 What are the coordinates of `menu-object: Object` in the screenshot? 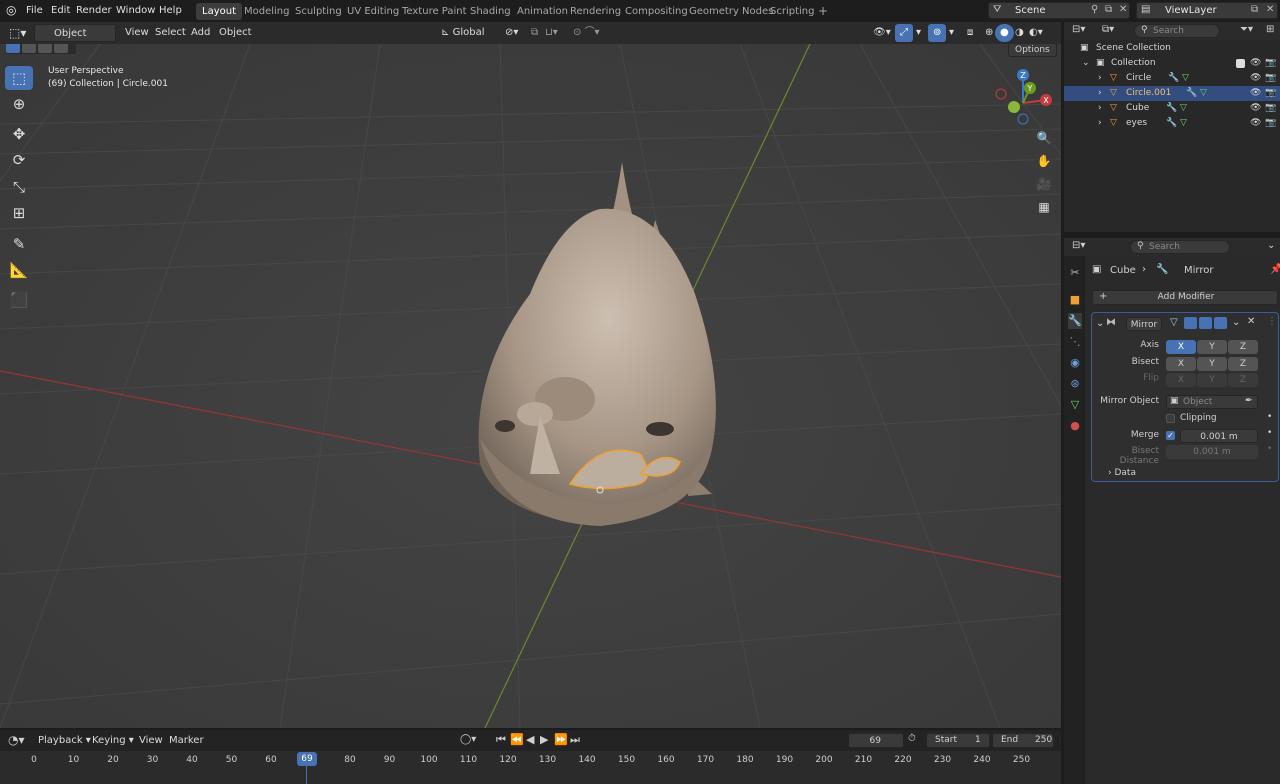 It's located at (235, 33).